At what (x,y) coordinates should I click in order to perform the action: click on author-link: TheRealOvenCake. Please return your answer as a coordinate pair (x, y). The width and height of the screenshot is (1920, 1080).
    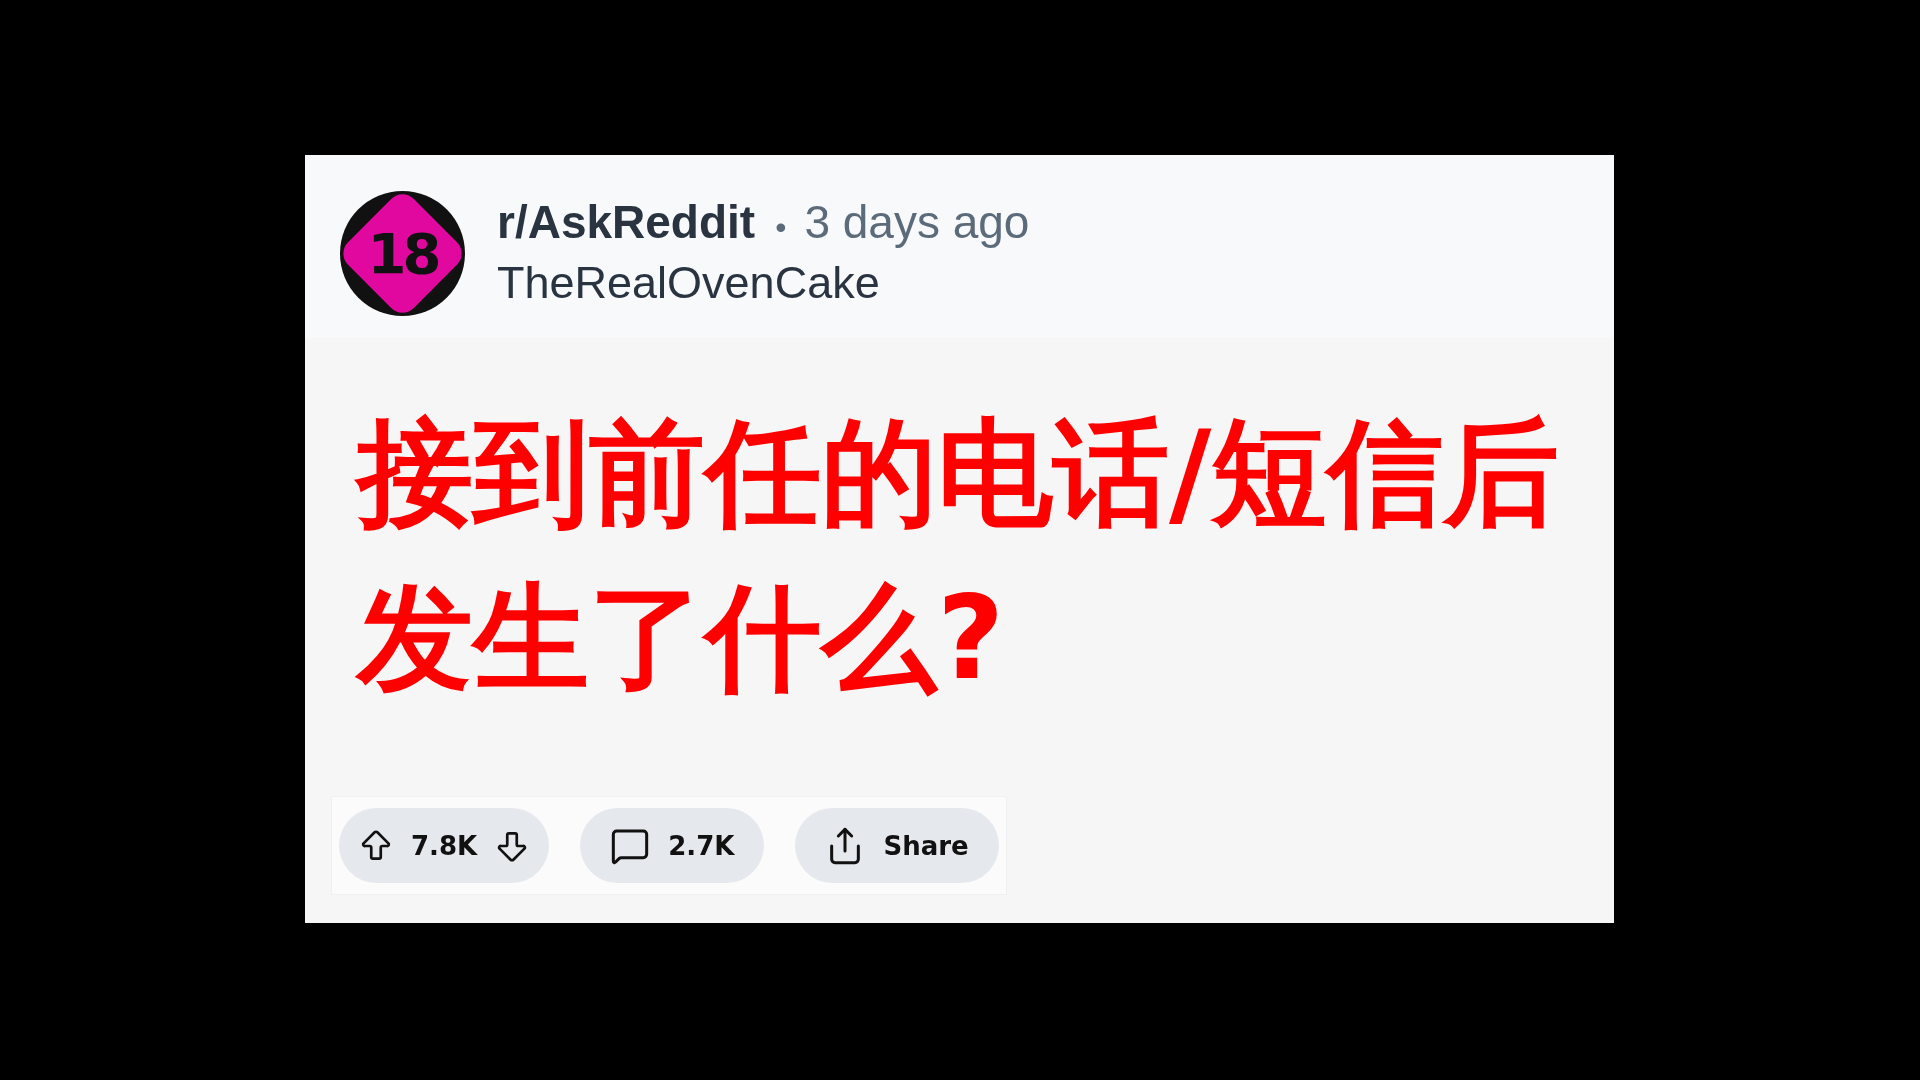
    Looking at the image, I should click on (763, 283).